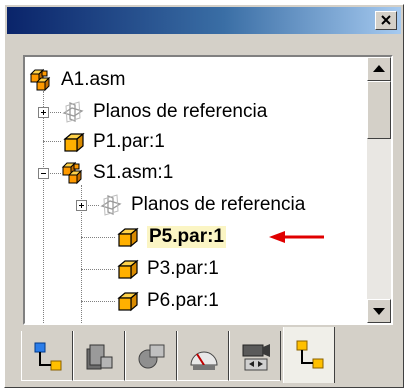 Image resolution: width=410 pixels, height=392 pixels. I want to click on camera-icon, so click(256, 357).